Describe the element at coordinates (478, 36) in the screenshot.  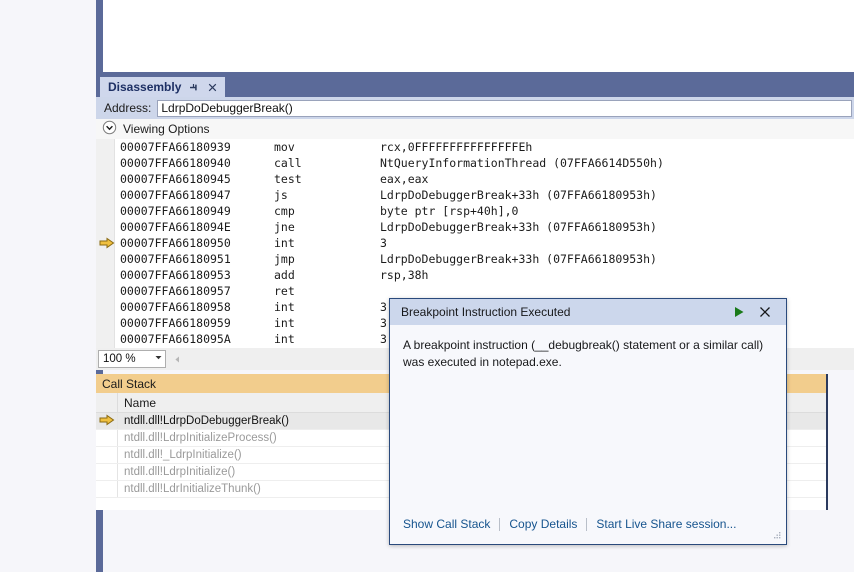
I see `editor-document-area` at that location.